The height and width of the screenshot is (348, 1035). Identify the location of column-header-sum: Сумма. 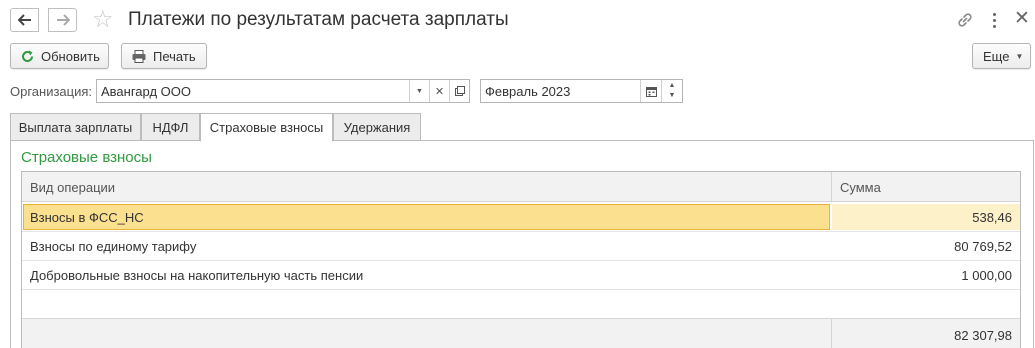
(860, 187).